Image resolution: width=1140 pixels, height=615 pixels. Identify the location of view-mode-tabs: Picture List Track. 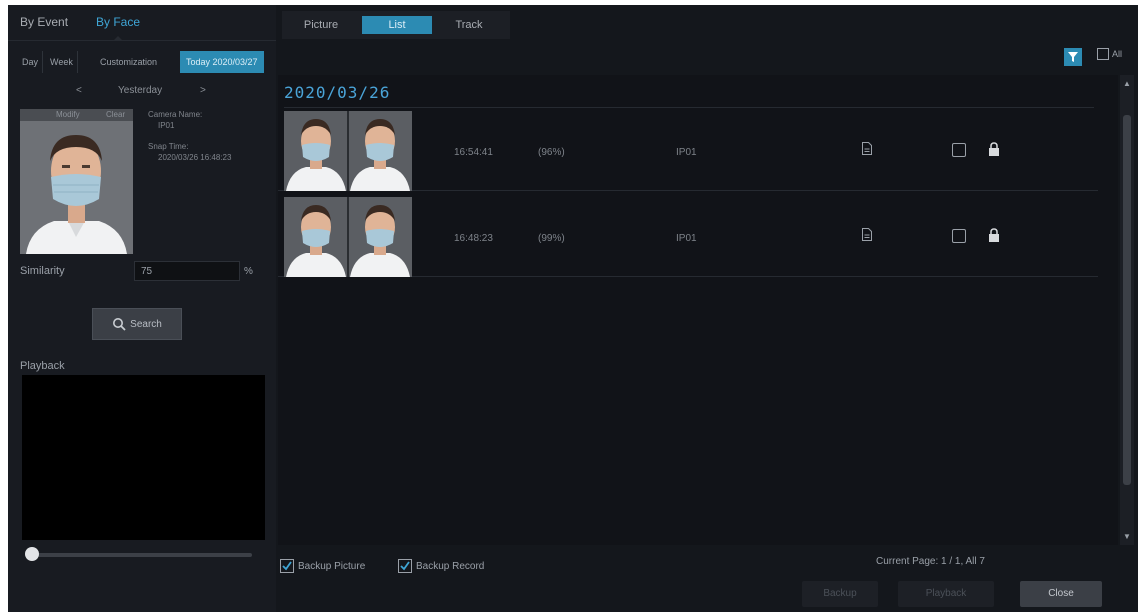
(396, 25).